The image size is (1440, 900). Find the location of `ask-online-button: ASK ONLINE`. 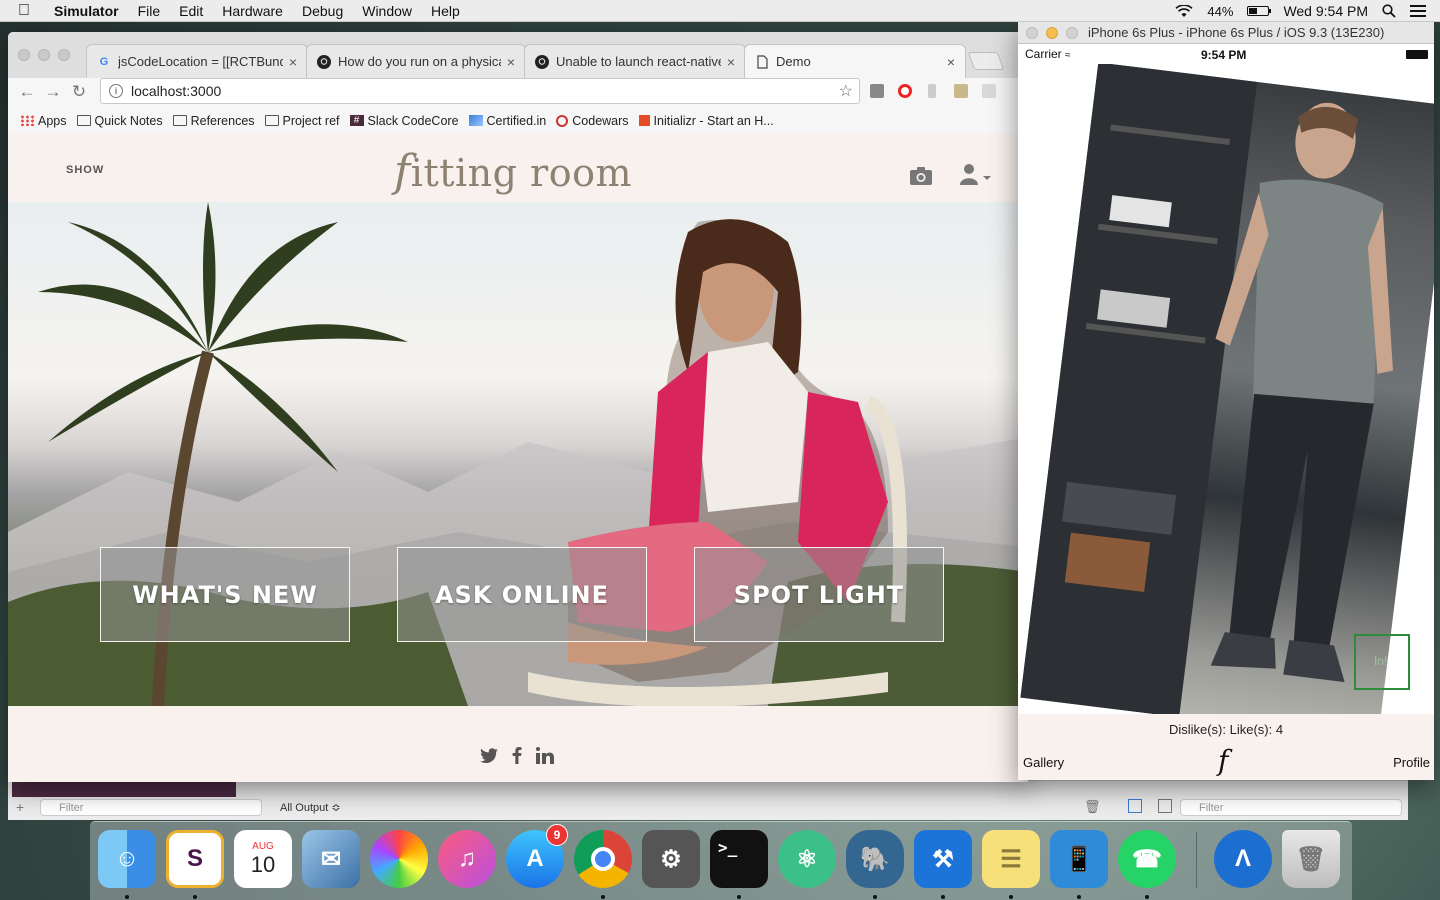

ask-online-button: ASK ONLINE is located at coordinates (522, 594).